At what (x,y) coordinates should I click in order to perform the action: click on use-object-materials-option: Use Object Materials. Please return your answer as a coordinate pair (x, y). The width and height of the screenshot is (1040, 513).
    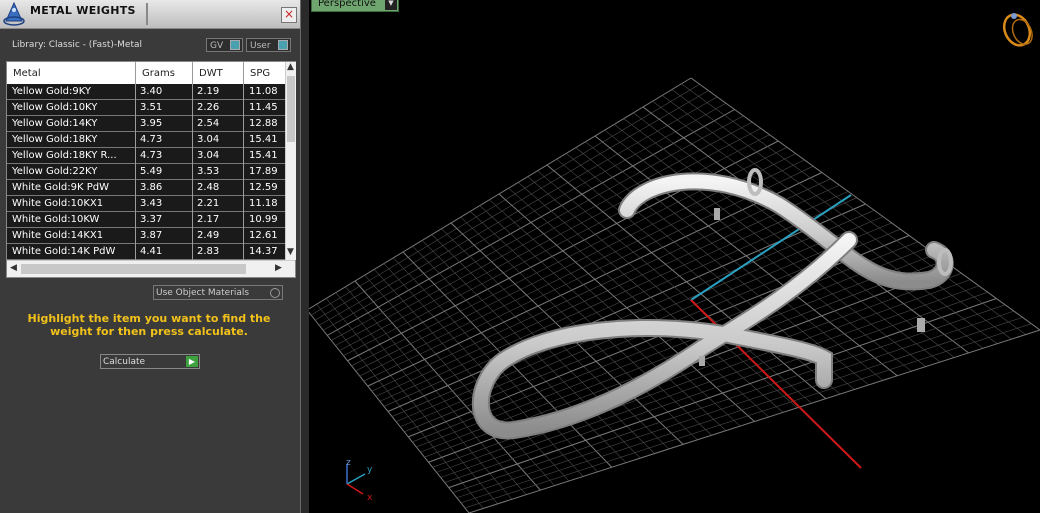
    Looking at the image, I should click on (218, 292).